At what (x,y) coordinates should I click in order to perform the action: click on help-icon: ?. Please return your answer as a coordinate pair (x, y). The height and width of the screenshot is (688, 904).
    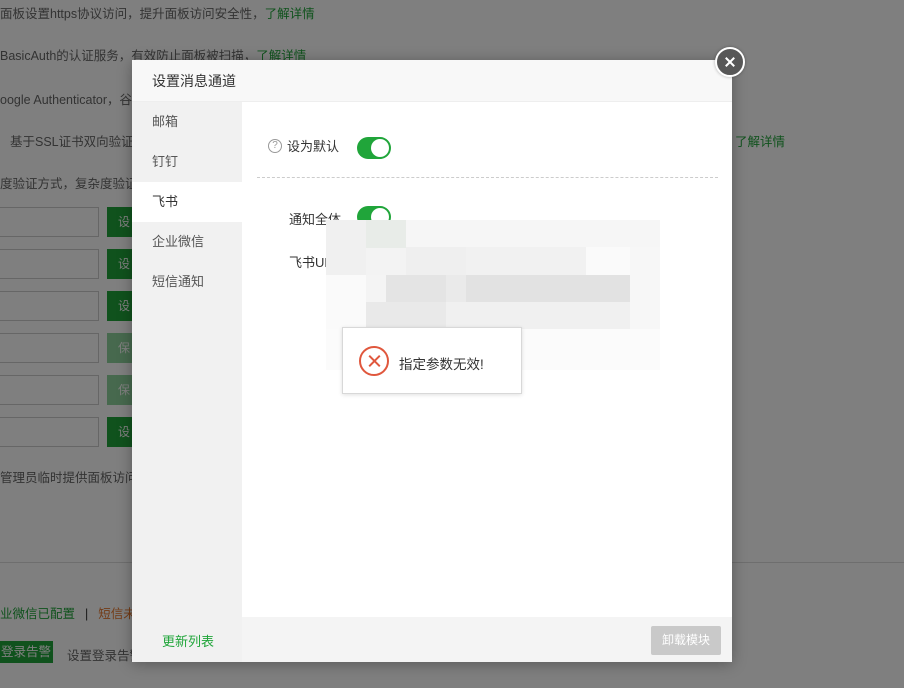
    Looking at the image, I should click on (275, 145).